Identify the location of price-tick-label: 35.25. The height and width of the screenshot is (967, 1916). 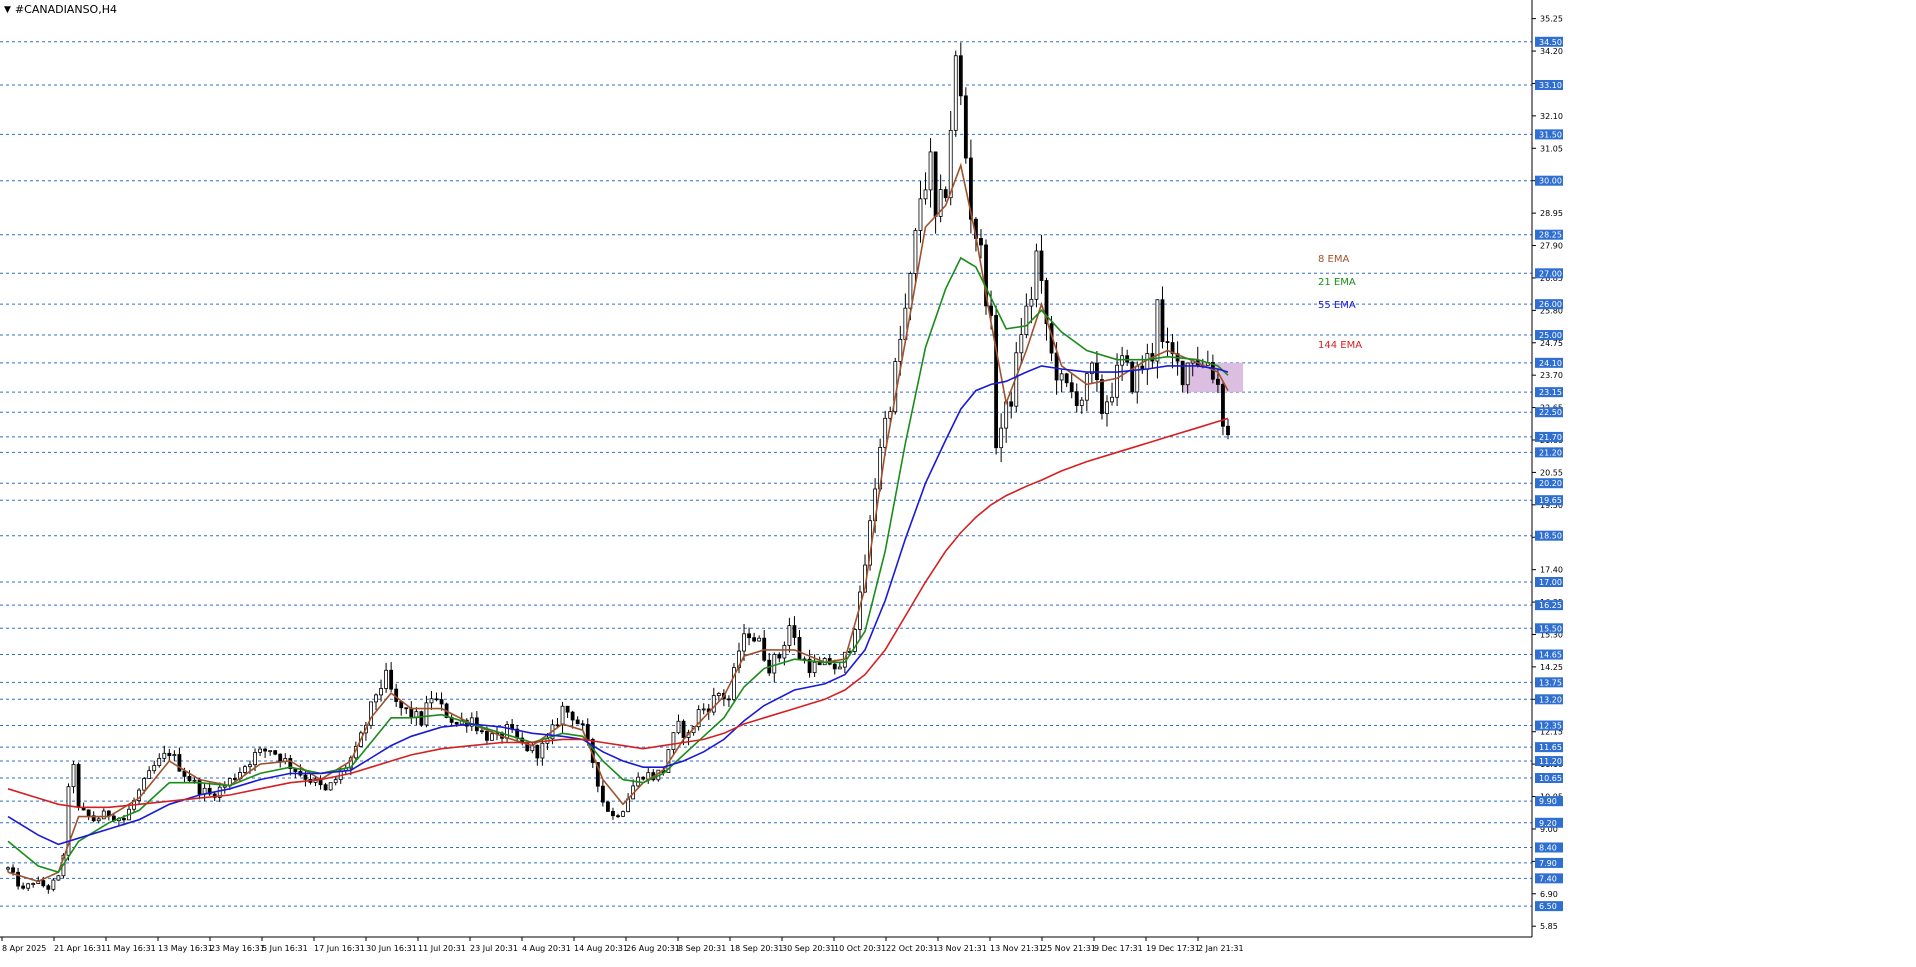
(1551, 19).